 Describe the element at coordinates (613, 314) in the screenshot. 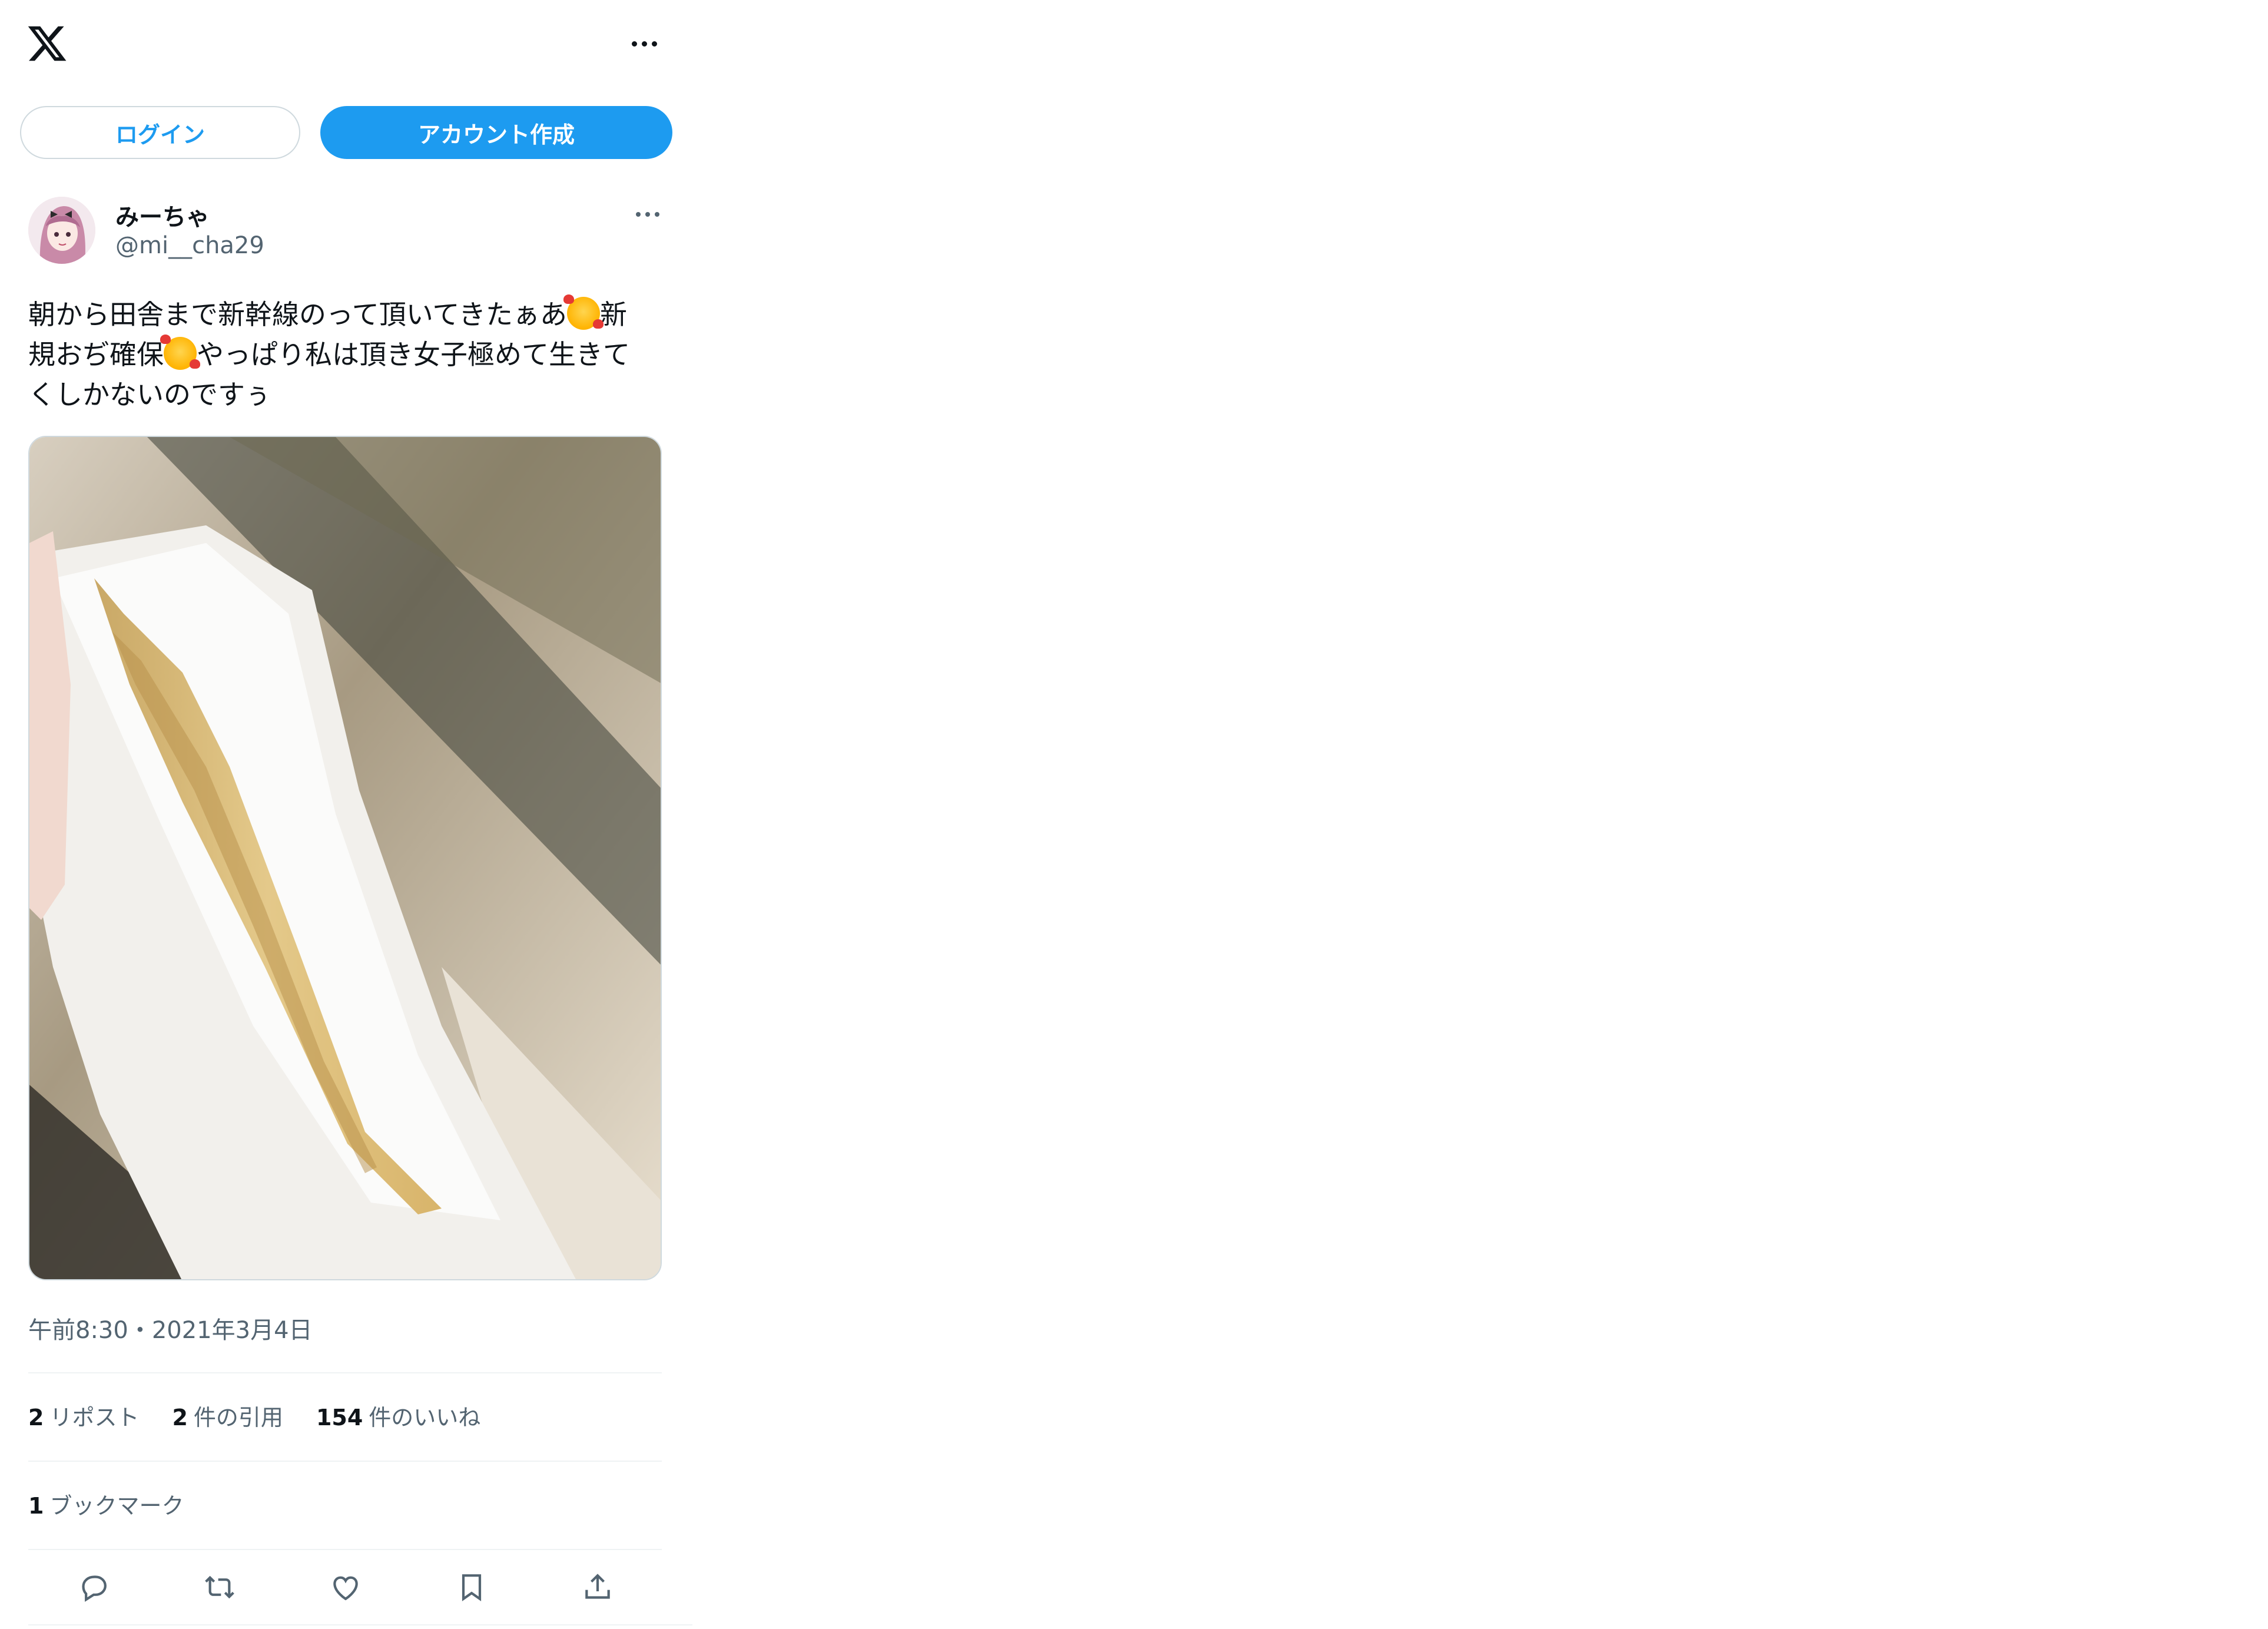

I see `tweet-text-line1-end: 新` at that location.